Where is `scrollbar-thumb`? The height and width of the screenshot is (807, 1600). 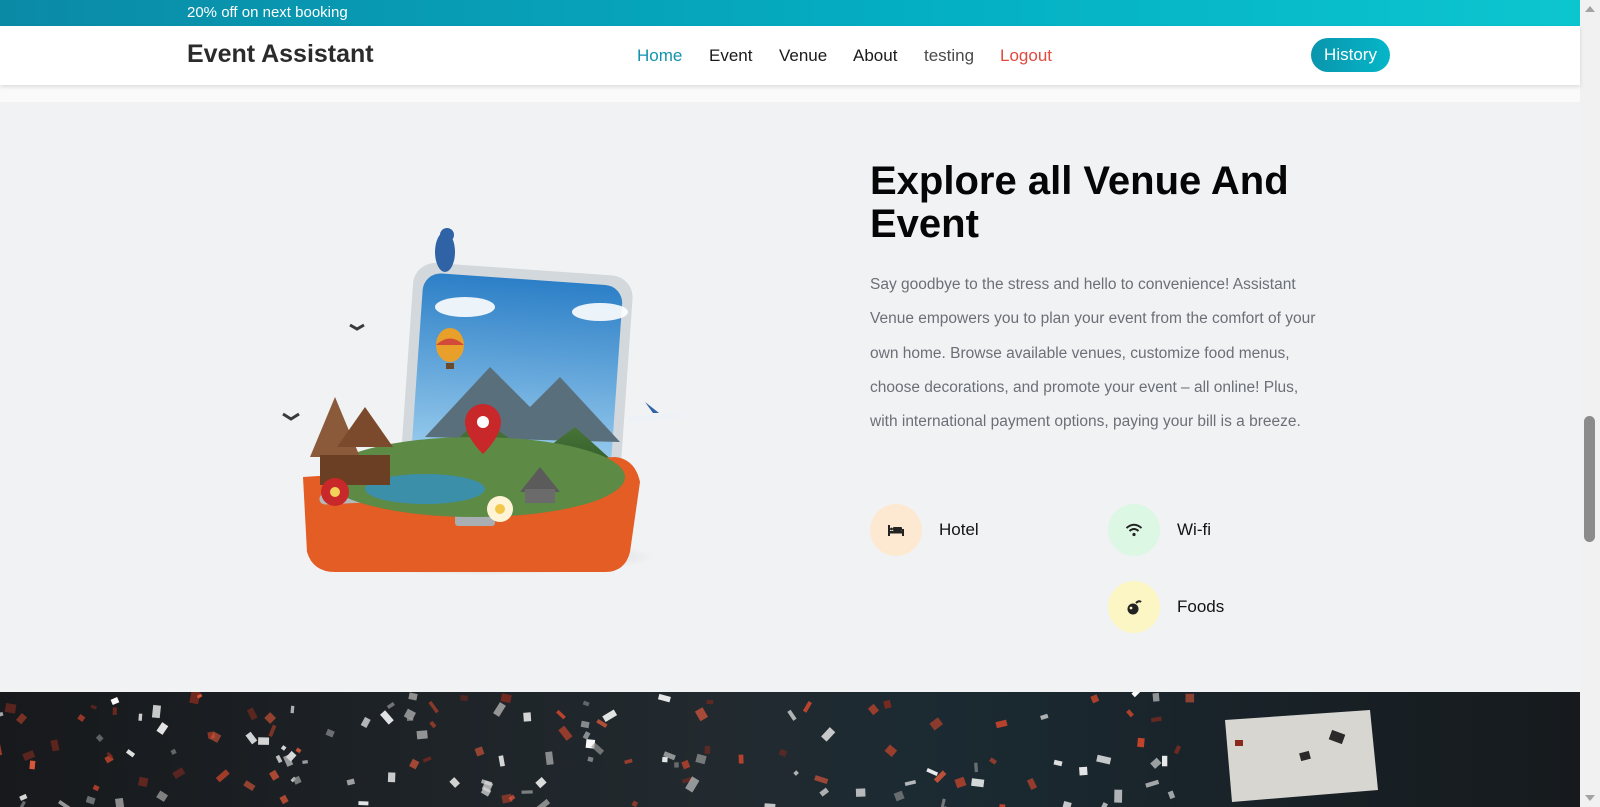
scrollbar-thumb is located at coordinates (1589, 479).